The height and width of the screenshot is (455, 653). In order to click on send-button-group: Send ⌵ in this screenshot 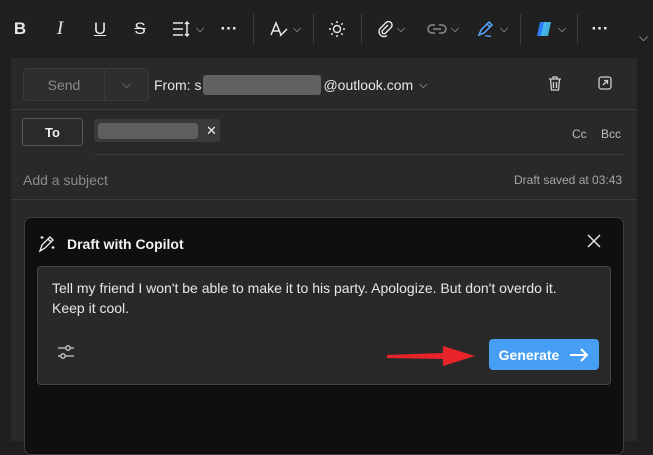, I will do `click(86, 84)`.